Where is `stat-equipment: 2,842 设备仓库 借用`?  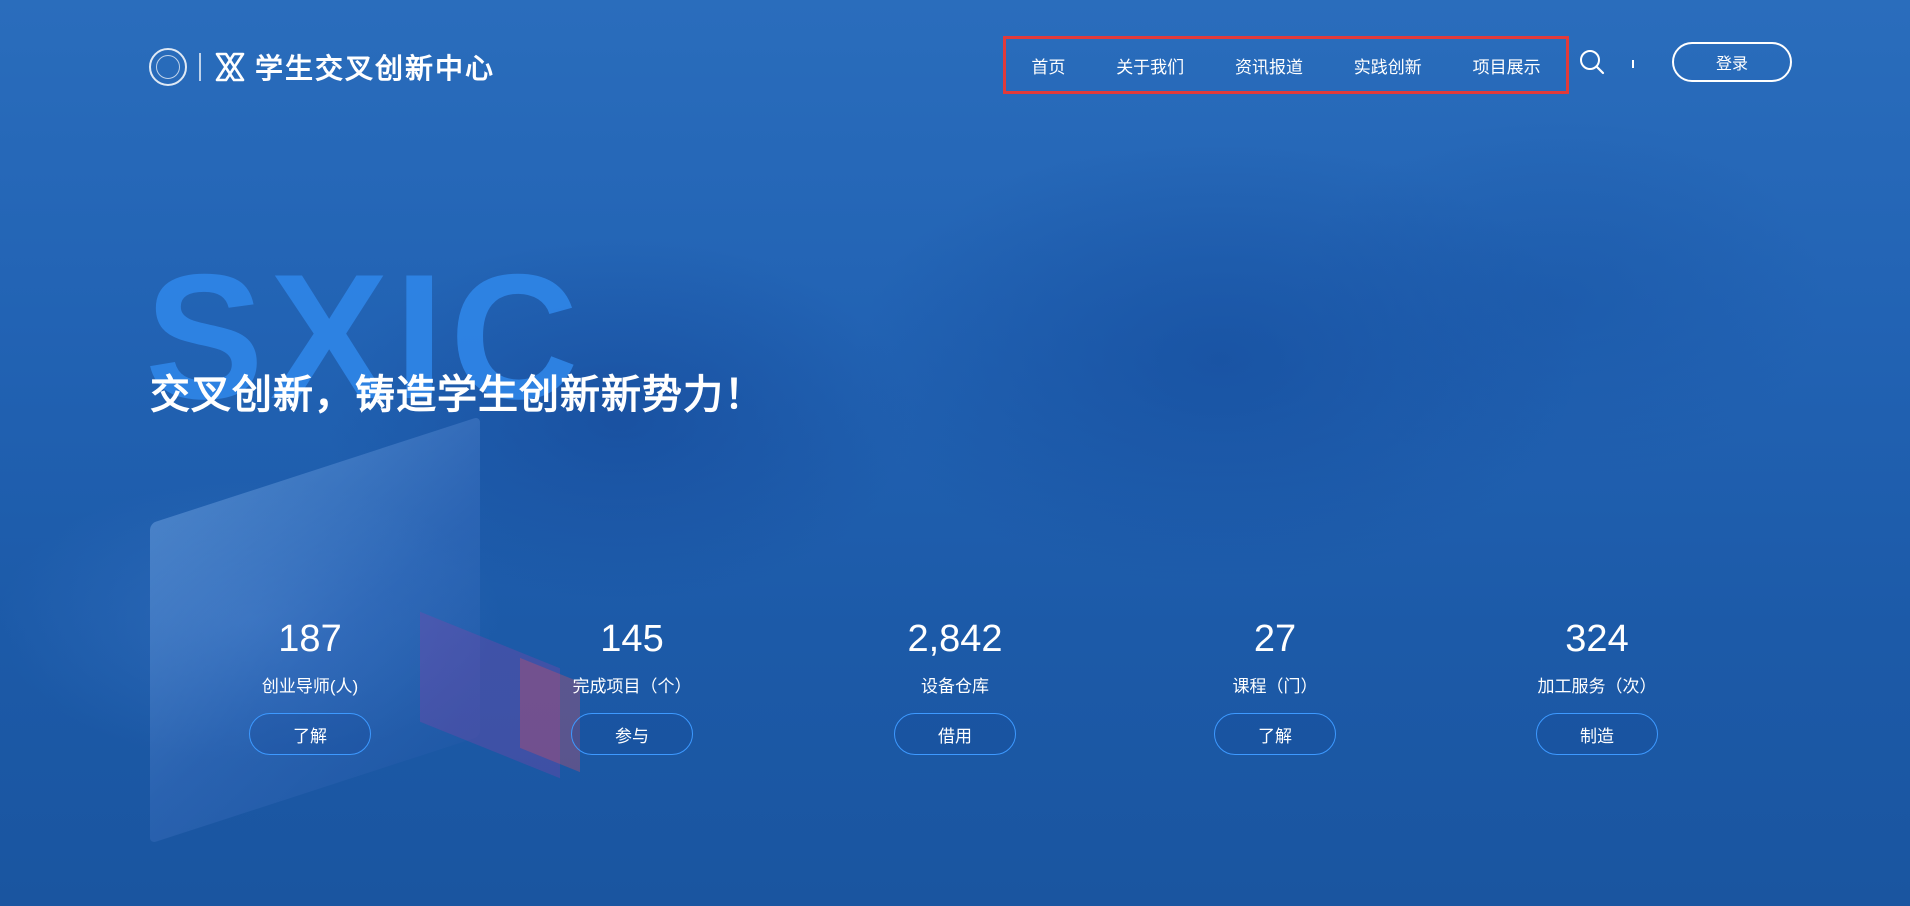
stat-equipment: 2,842 设备仓库 借用 is located at coordinates (955, 687).